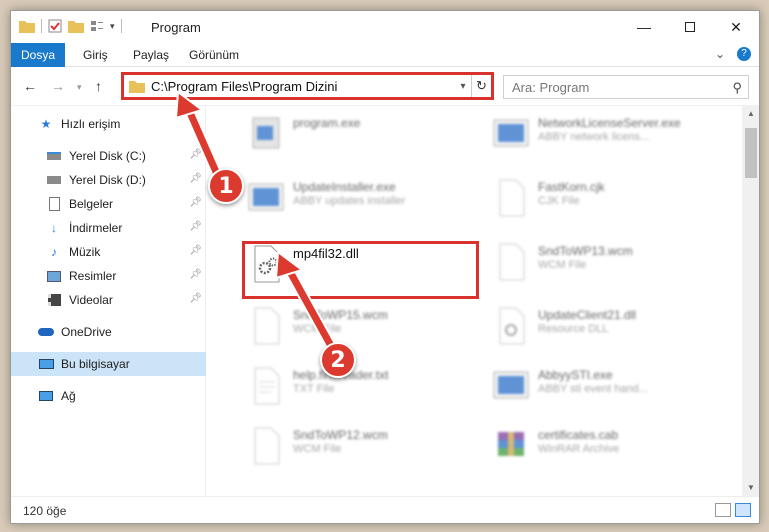 The width and height of the screenshot is (769, 532). Describe the element at coordinates (571, 187) in the screenshot. I see `file-name: FastKorn.cjk` at that location.